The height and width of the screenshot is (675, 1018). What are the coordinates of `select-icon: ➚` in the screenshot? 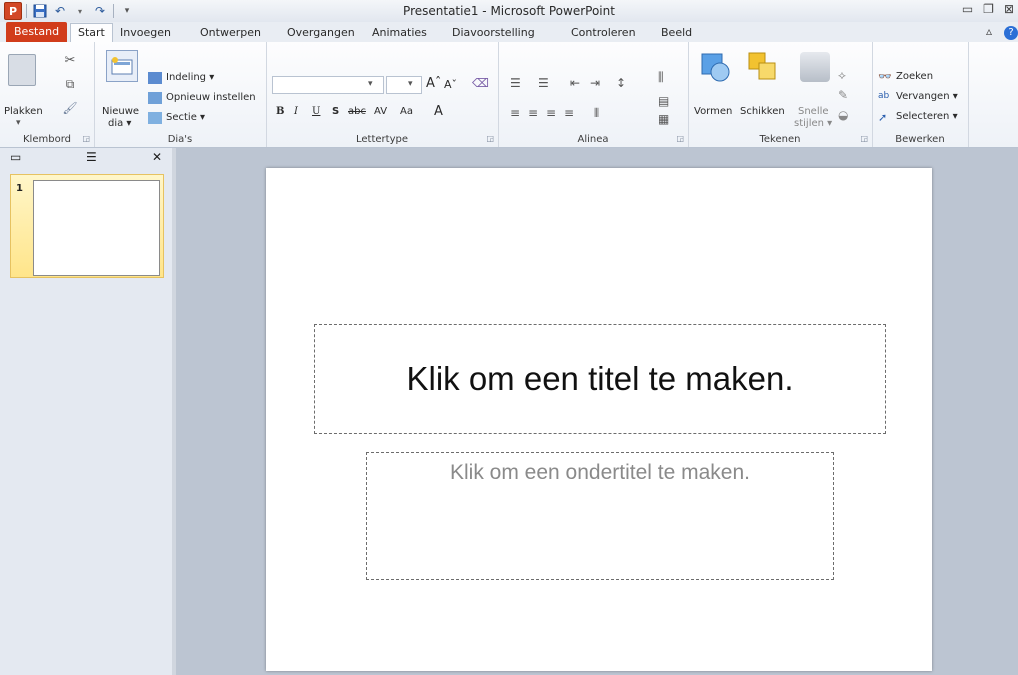 It's located at (882, 117).